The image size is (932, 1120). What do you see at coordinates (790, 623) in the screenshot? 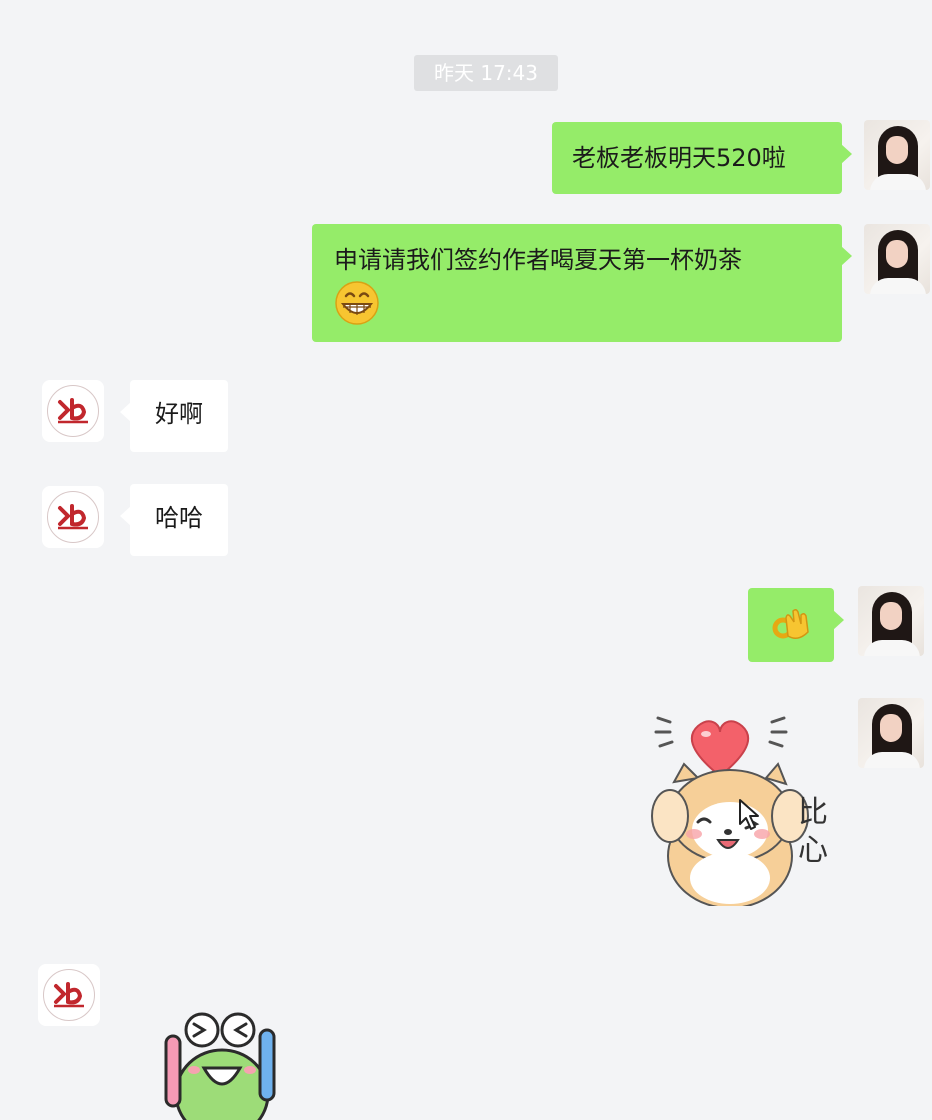
I see `ok-hand-emoji-icon` at bounding box center [790, 623].